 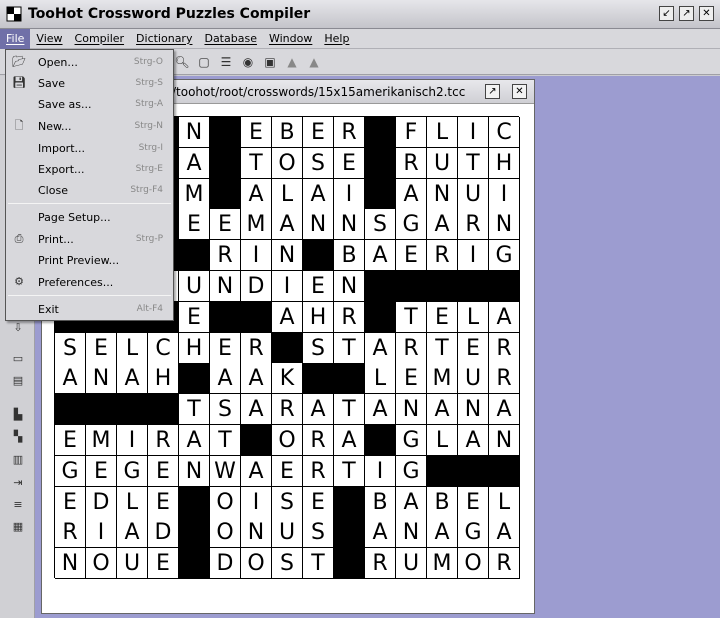 What do you see at coordinates (336, 39) in the screenshot?
I see `menu-help: Help` at bounding box center [336, 39].